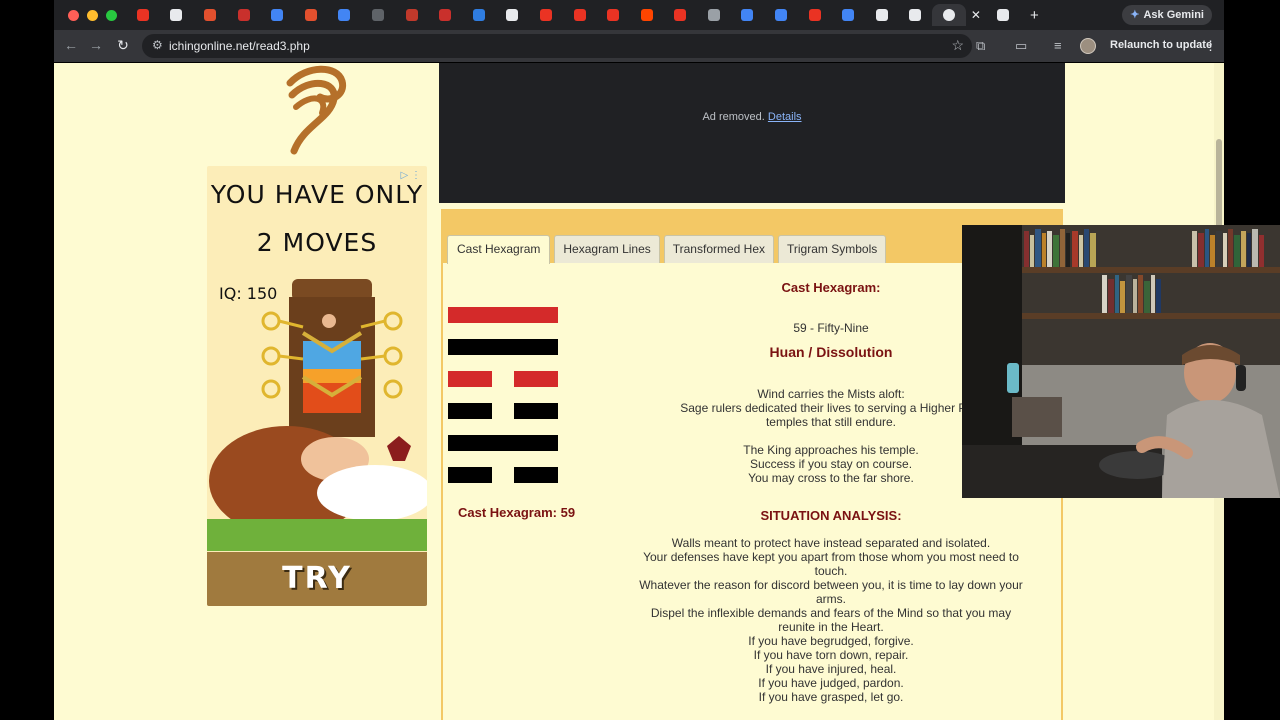 The width and height of the screenshot is (1280, 720). I want to click on analysis-line: arms., so click(831, 599).